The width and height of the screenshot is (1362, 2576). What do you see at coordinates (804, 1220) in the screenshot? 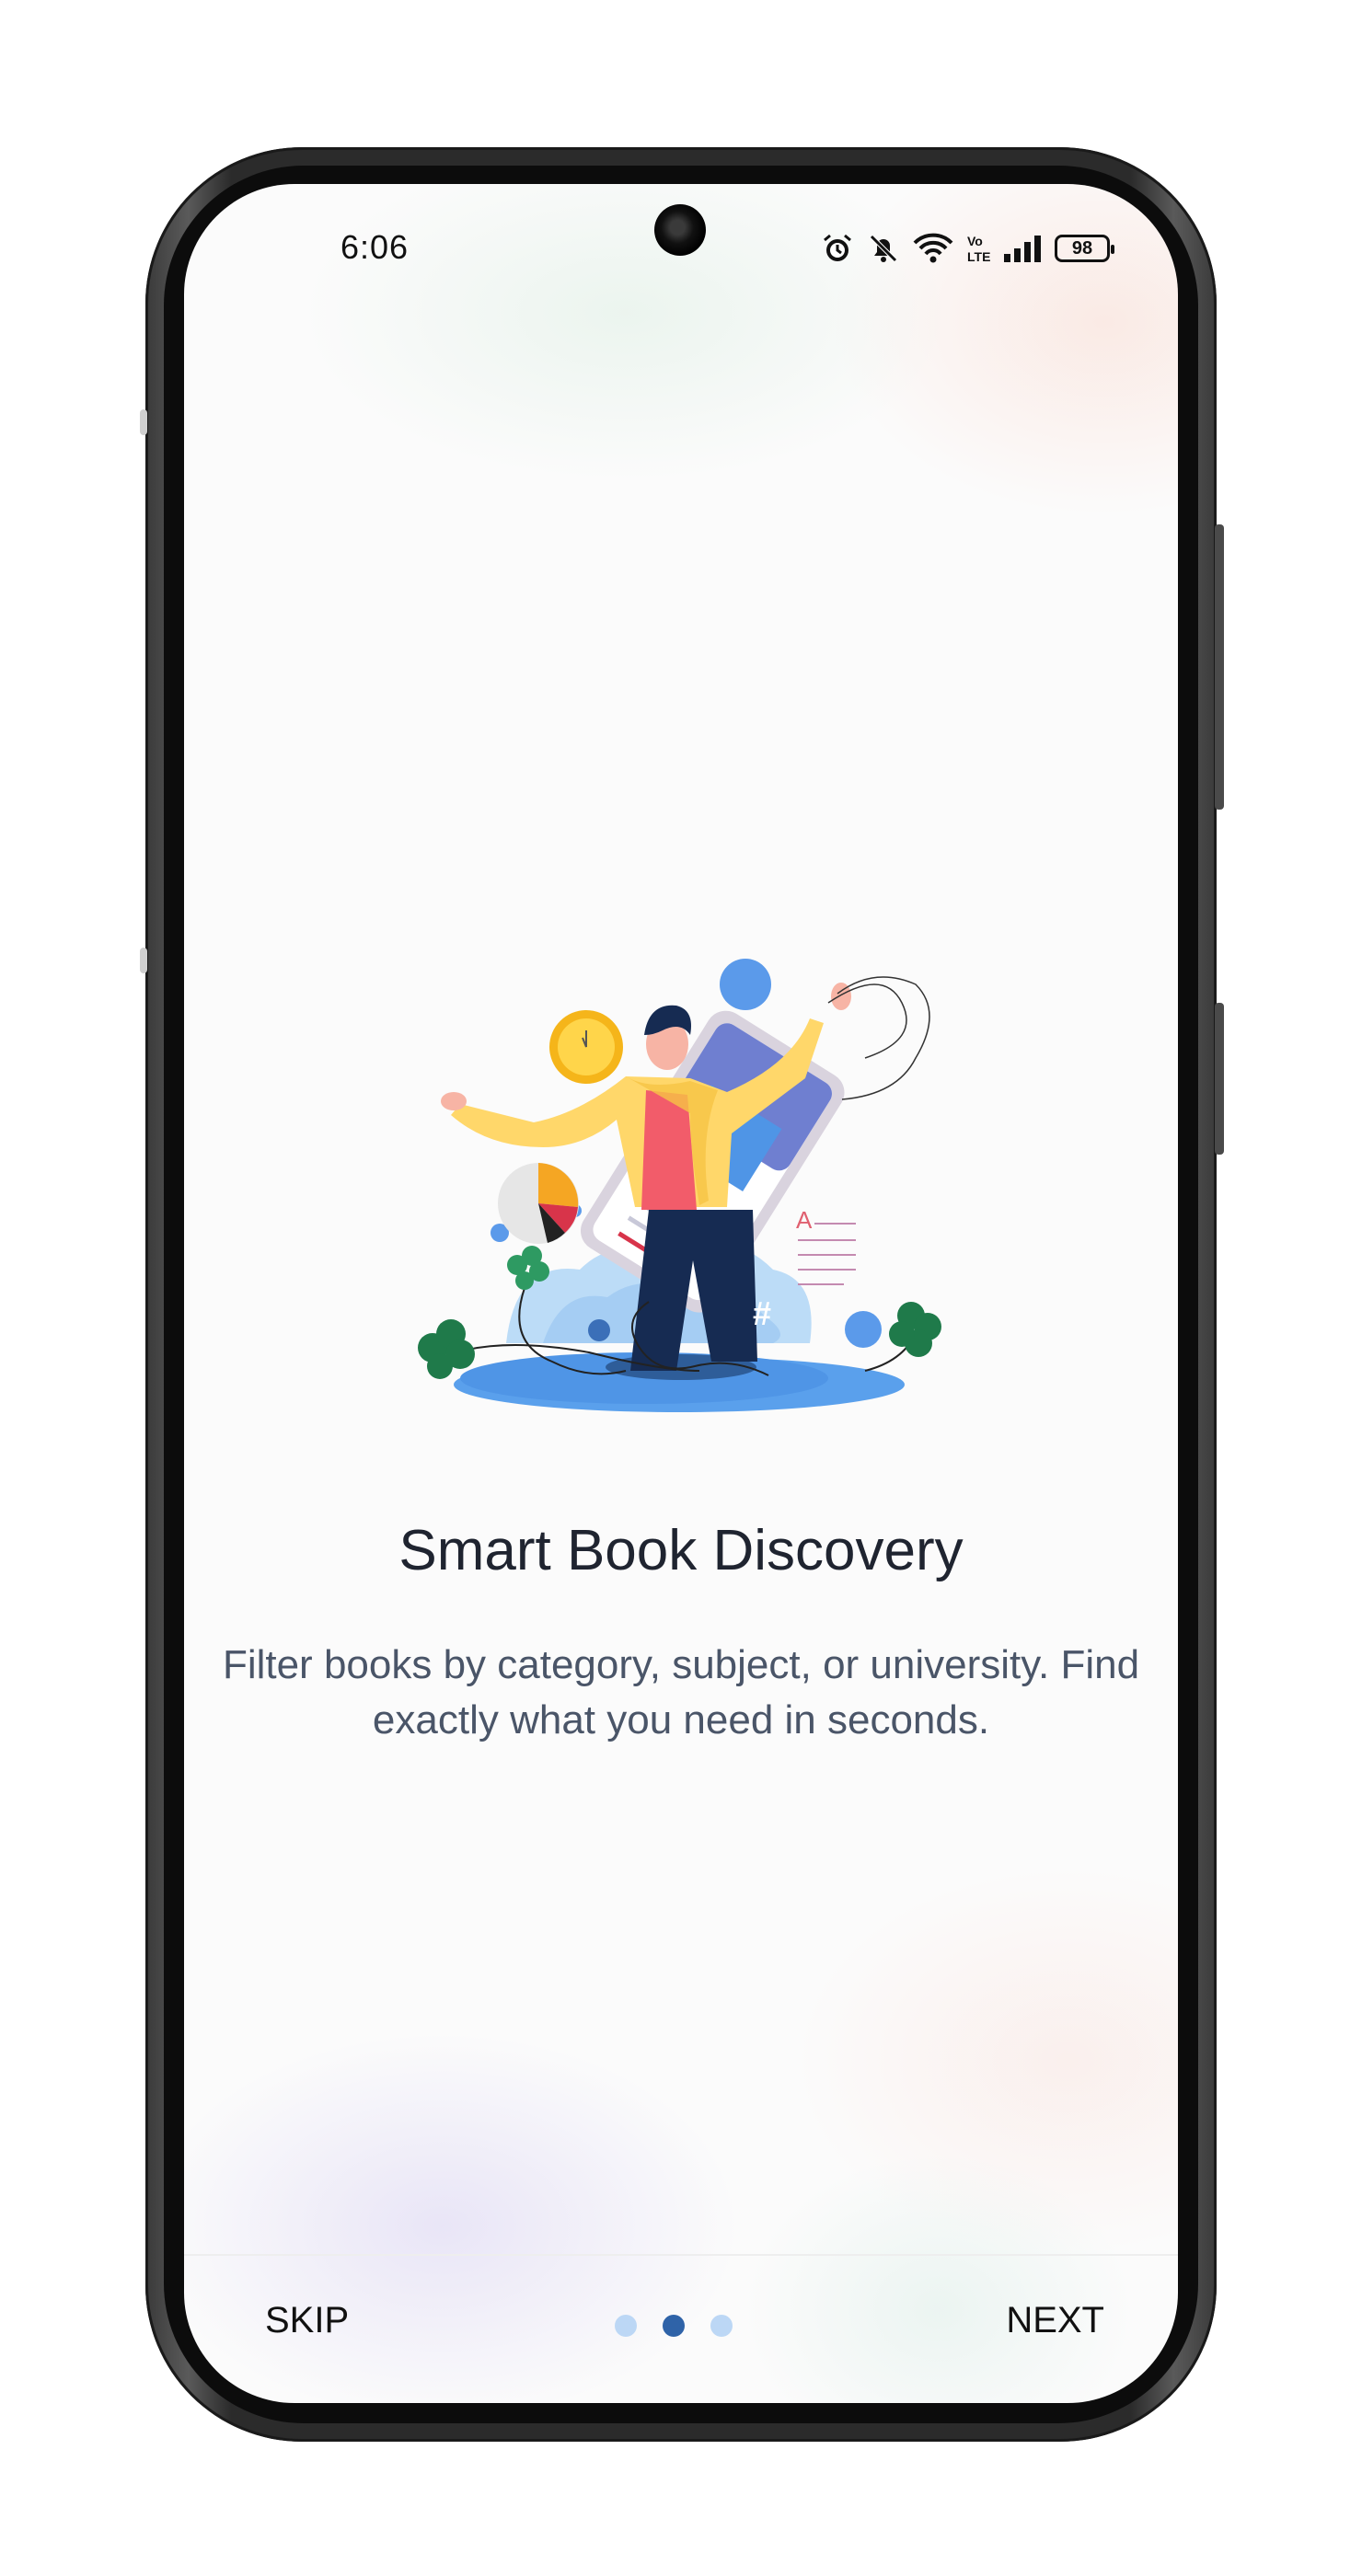
I see `svg-text: A` at bounding box center [804, 1220].